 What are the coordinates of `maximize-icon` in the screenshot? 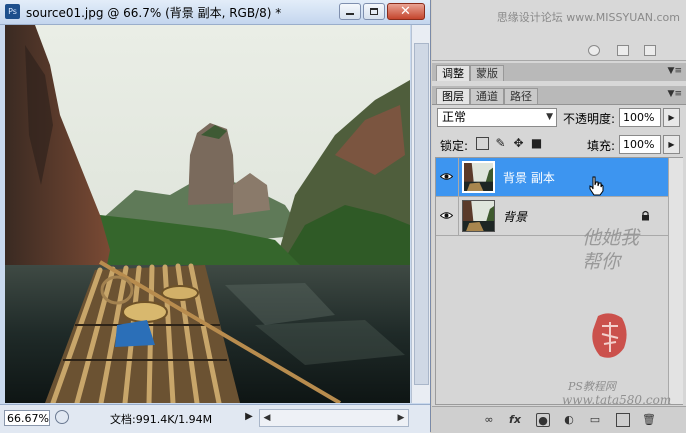 It's located at (374, 11).